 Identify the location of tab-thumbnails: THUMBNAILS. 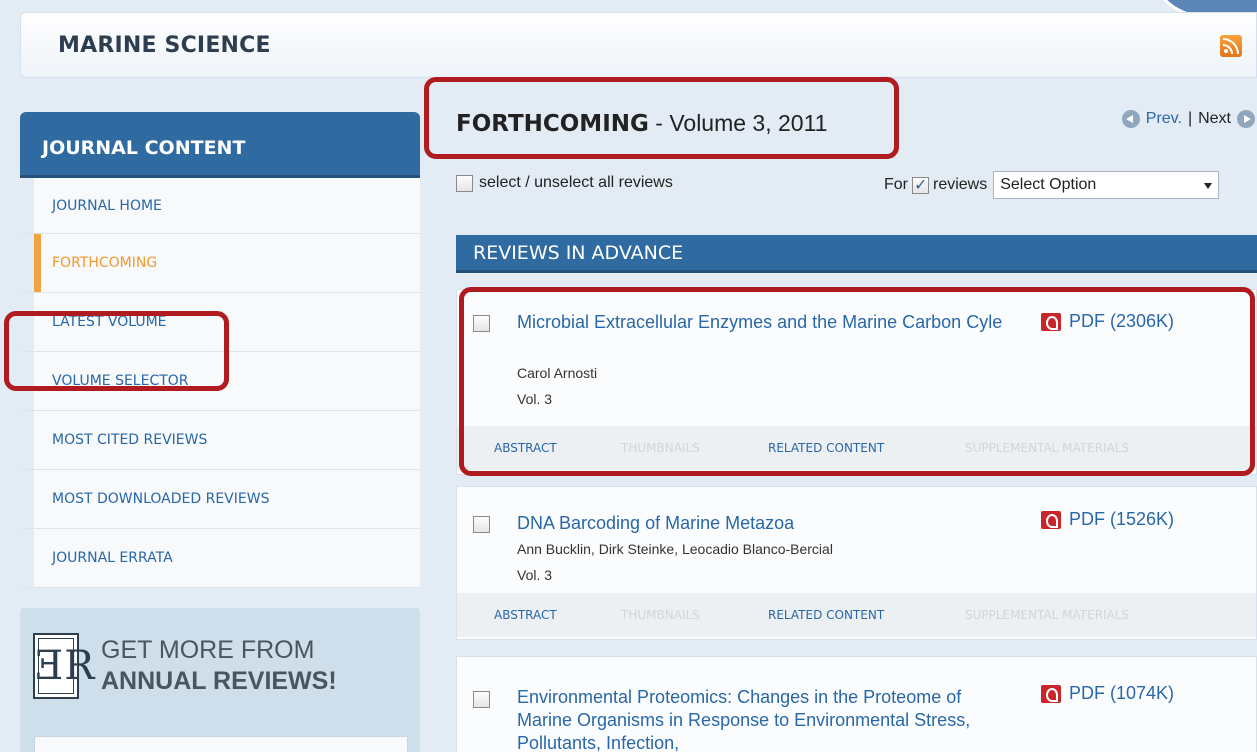
(660, 615).